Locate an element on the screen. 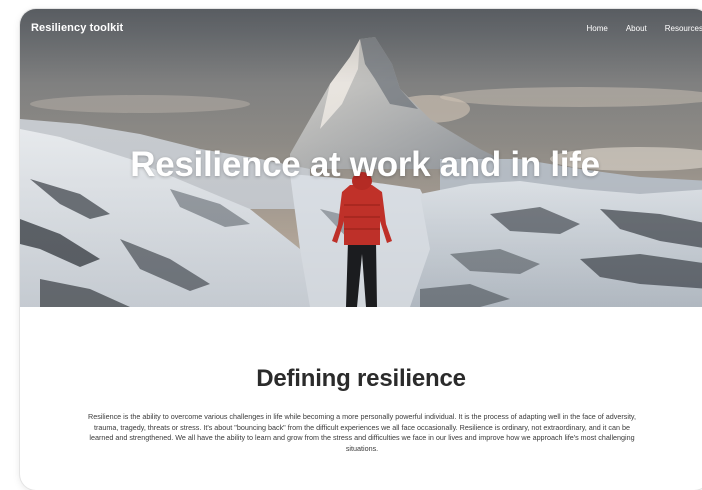  top-navigation: Resiliency toolkit Home About Resources is located at coordinates (361, 29).